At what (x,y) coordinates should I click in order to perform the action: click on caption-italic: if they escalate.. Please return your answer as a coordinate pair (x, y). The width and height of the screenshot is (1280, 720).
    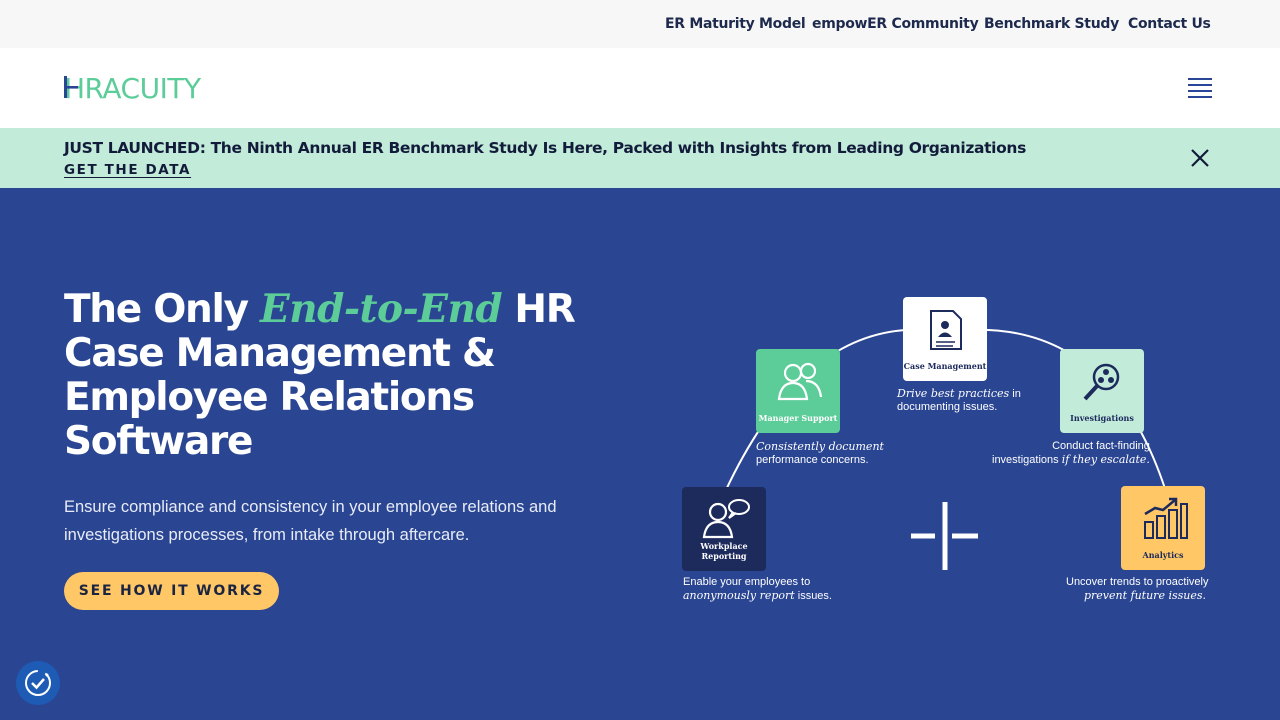
    Looking at the image, I should click on (1105, 459).